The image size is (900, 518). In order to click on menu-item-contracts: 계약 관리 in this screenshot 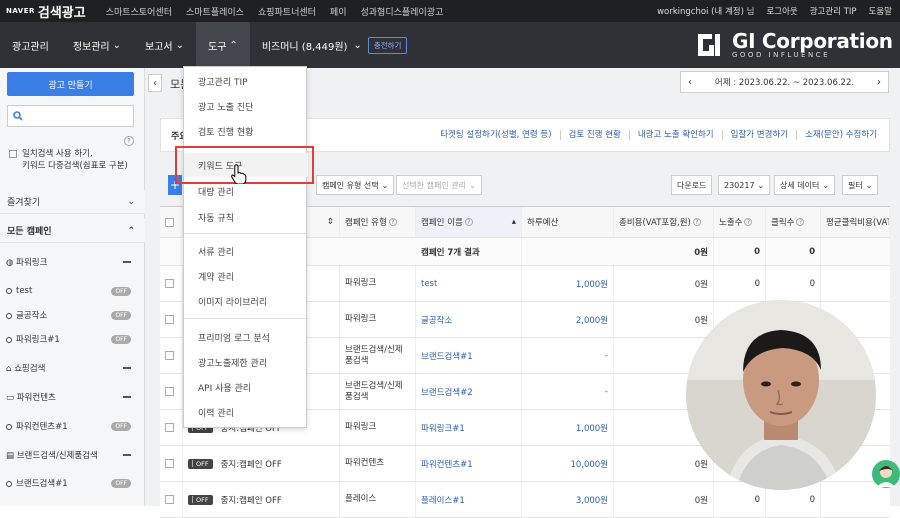, I will do `click(246, 276)`.